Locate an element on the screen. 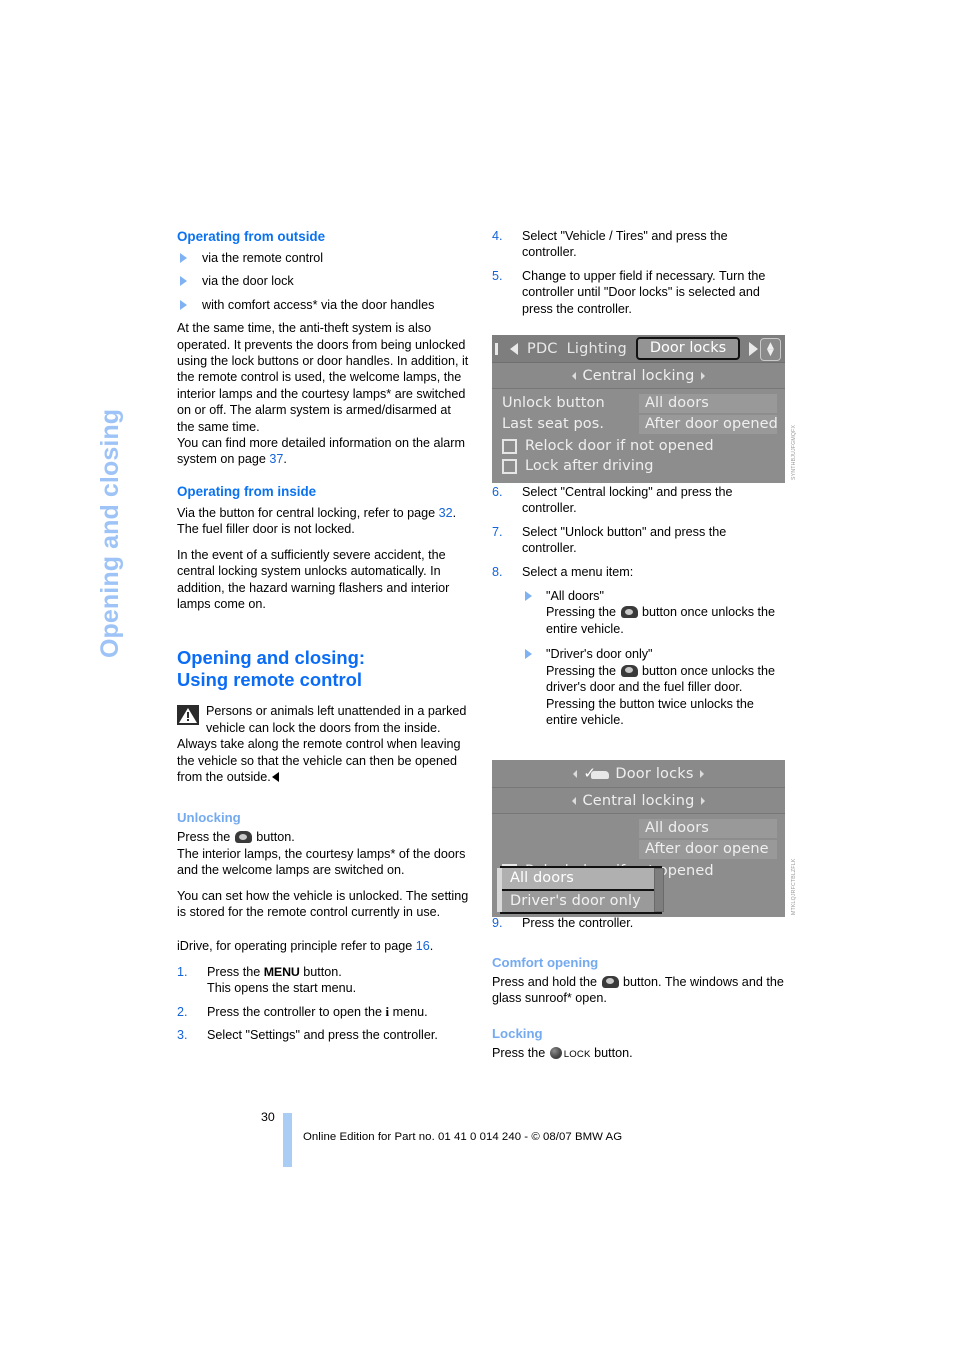 This screenshot has height=1350, width=954. title-door-locks: Door locks is located at coordinates (654, 773).